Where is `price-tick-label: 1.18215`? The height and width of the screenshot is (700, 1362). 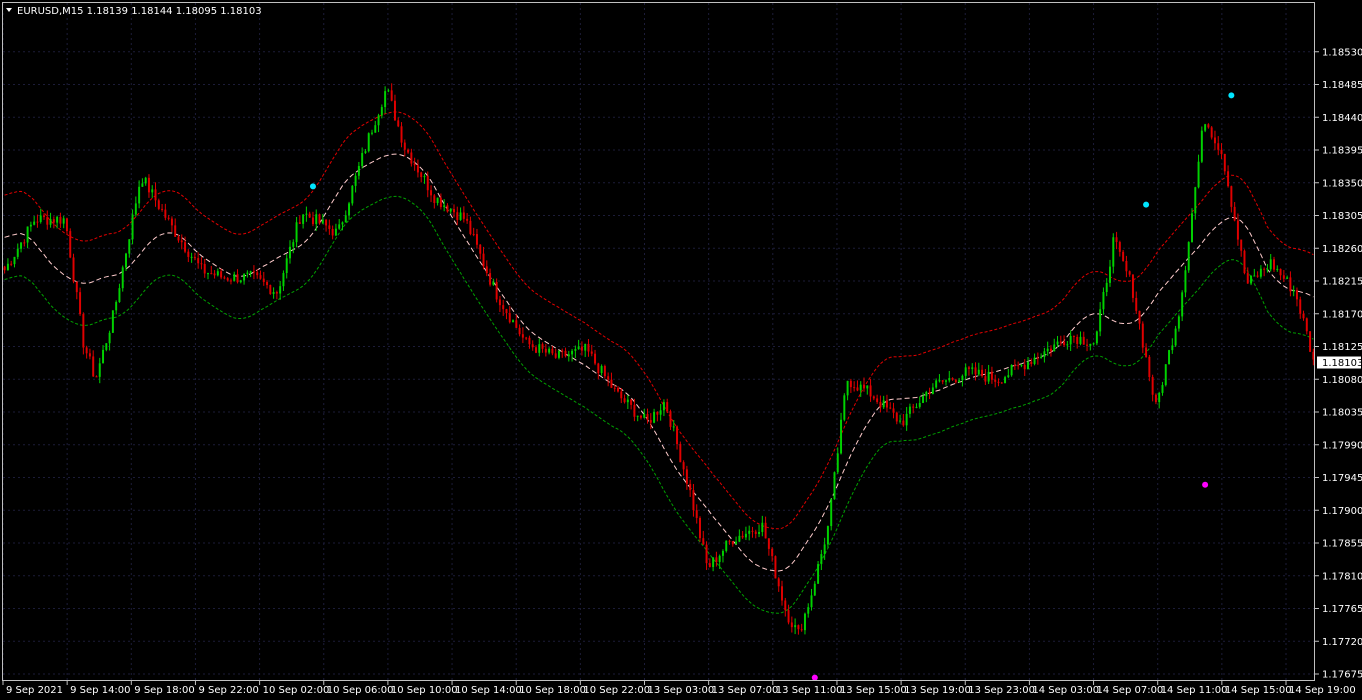 price-tick-label: 1.18215 is located at coordinates (1342, 282).